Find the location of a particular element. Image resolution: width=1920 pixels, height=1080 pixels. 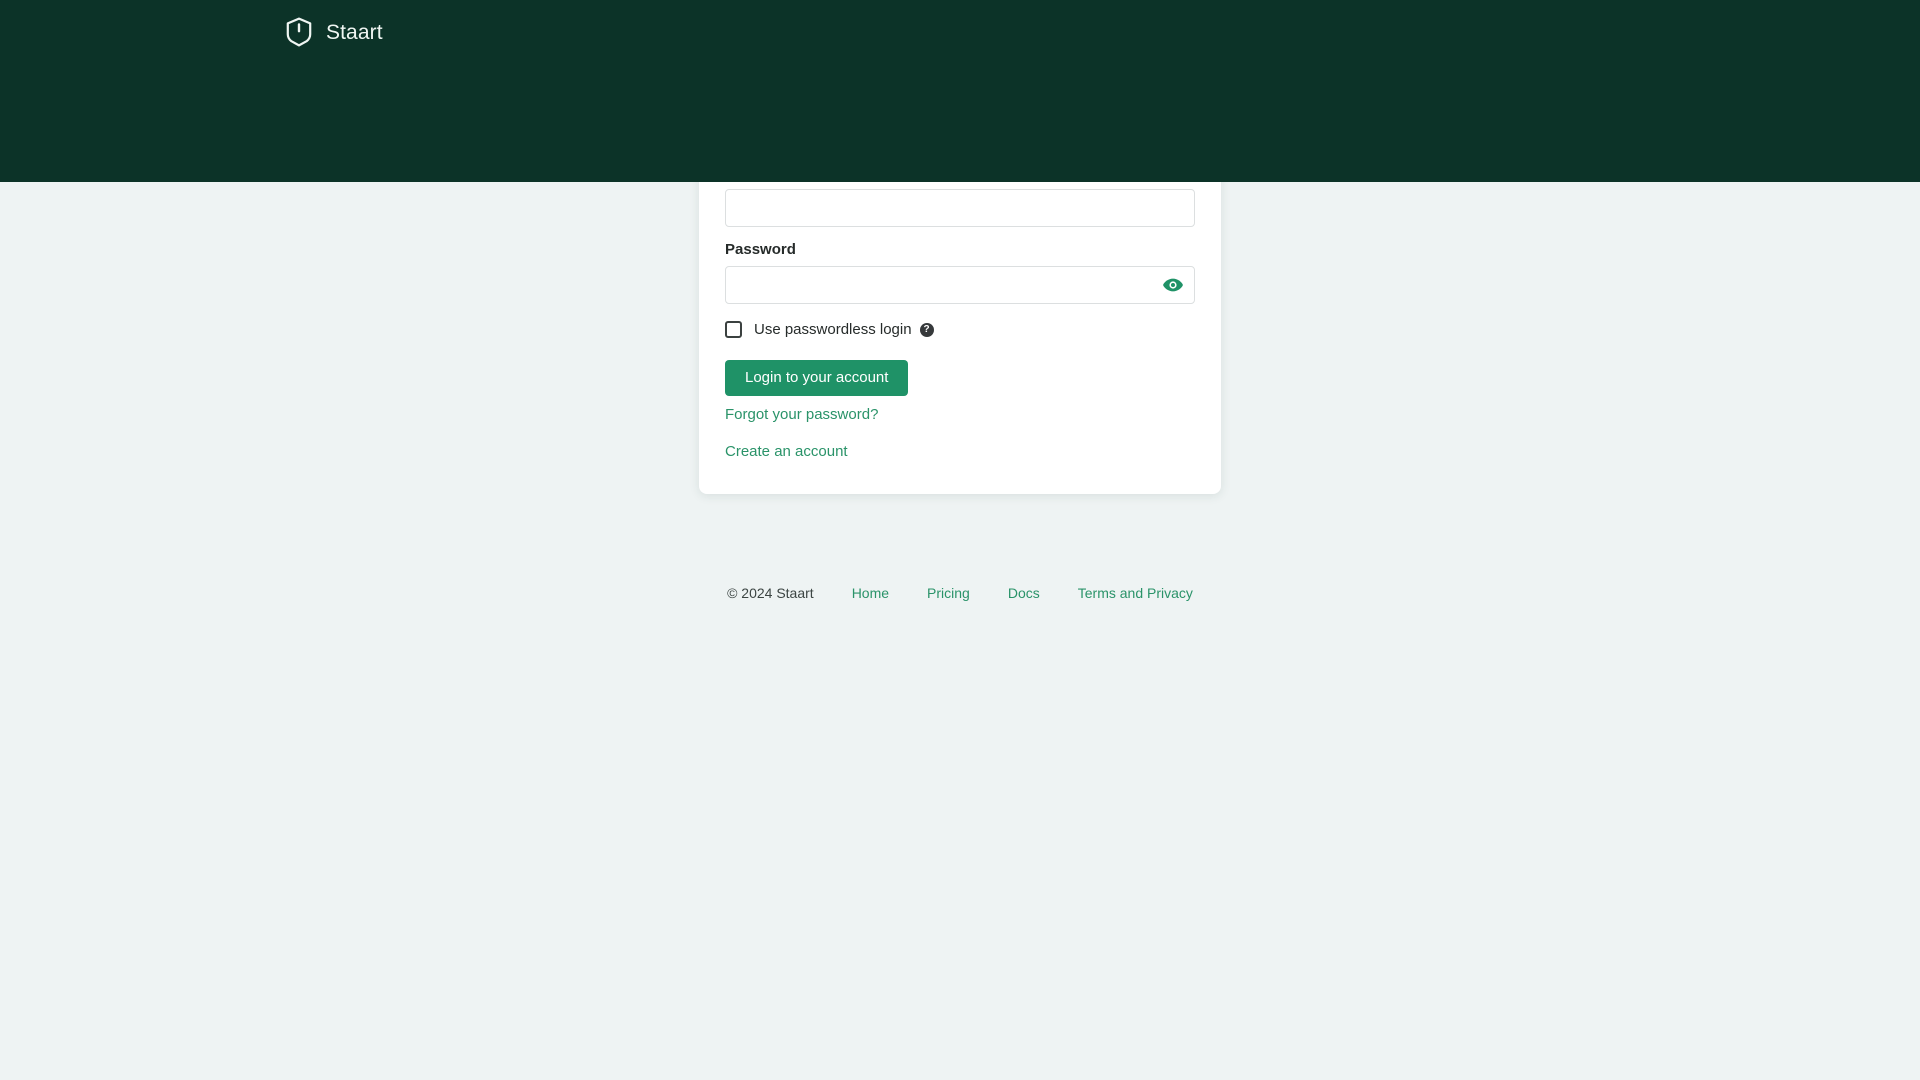

question-mark-icon: ? is located at coordinates (926, 329).